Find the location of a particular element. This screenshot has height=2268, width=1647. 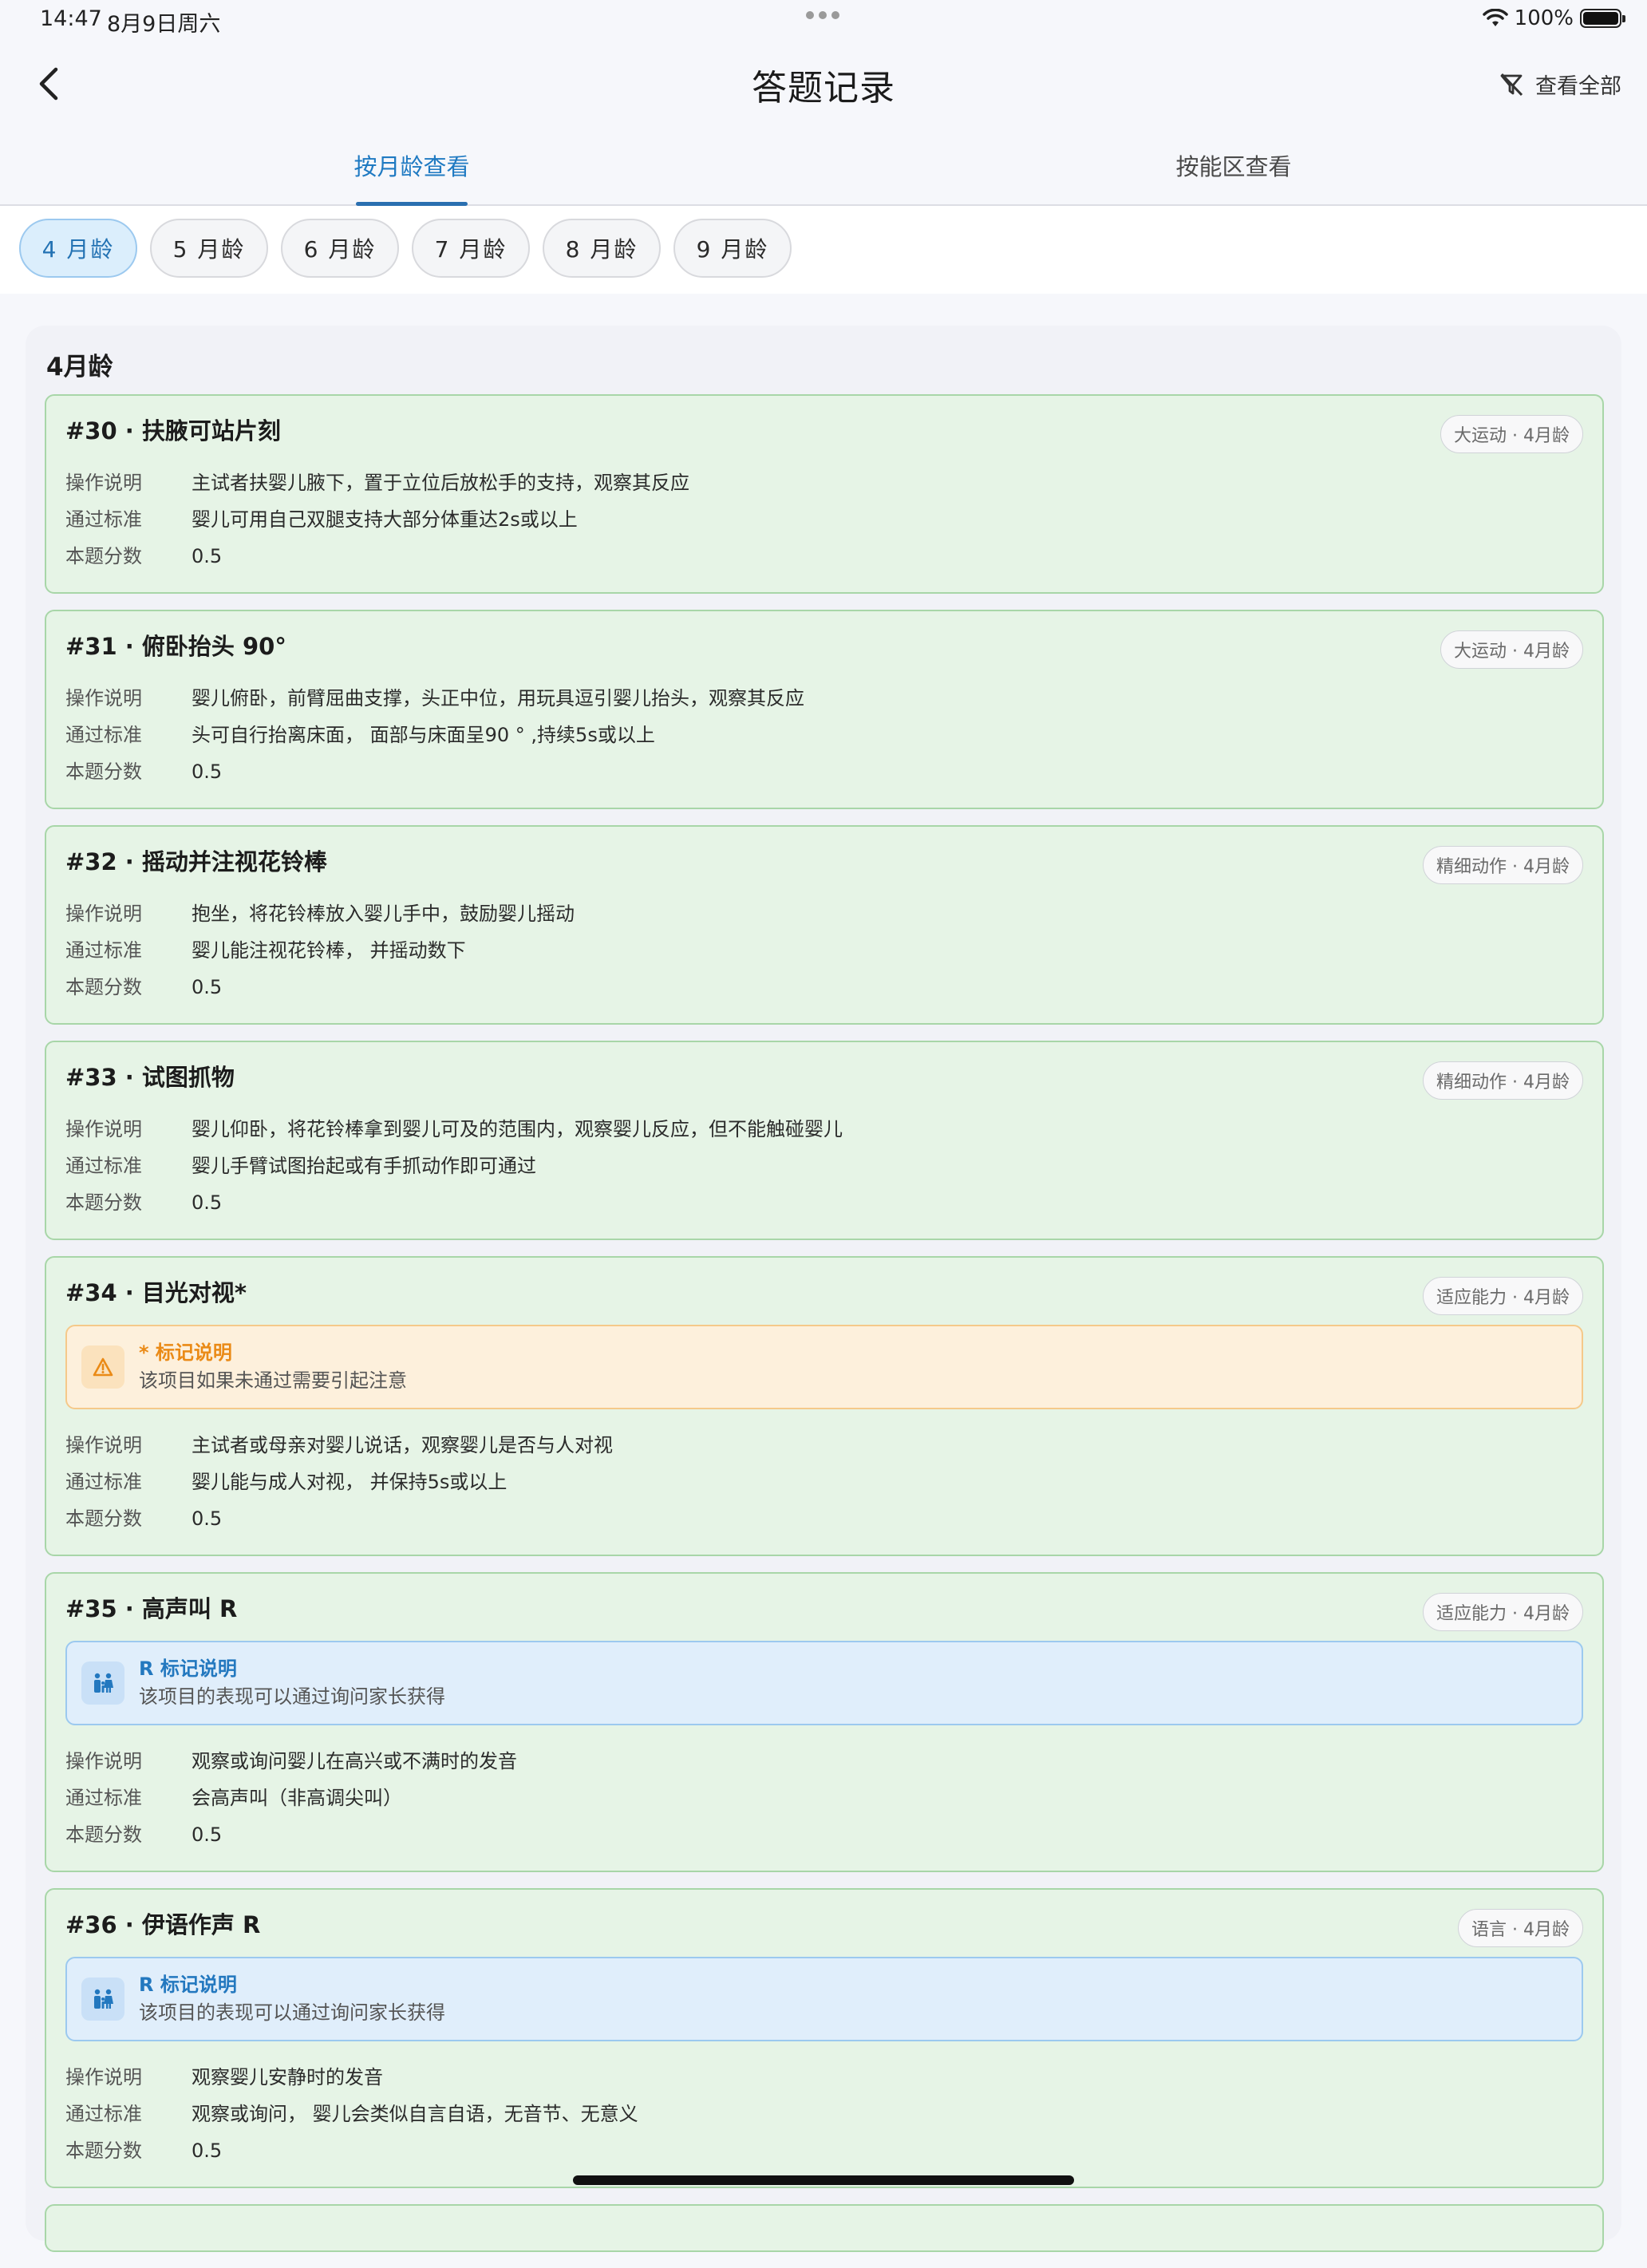

group-title: 4月龄 is located at coordinates (79, 367).